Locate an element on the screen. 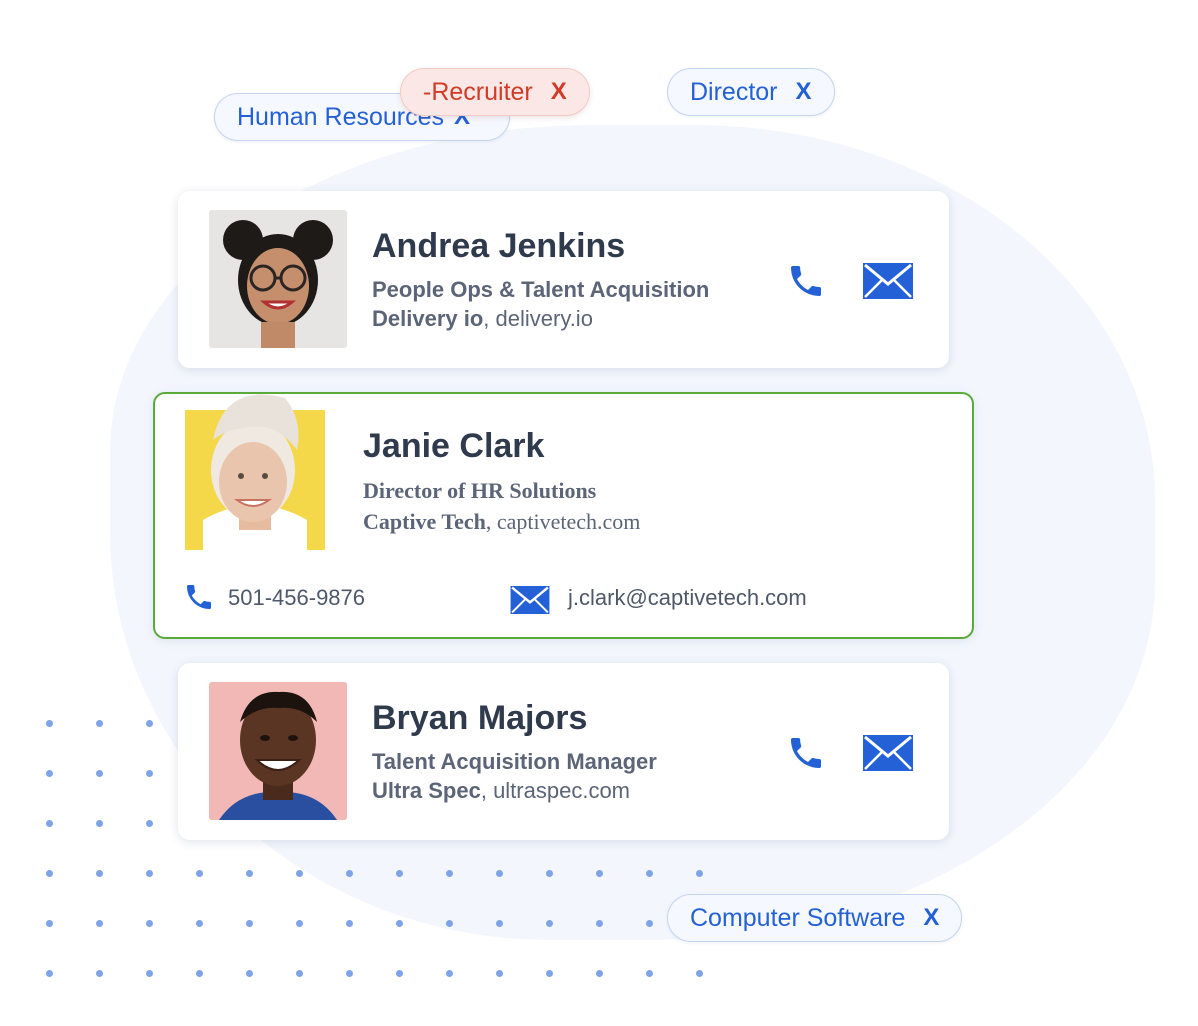 The height and width of the screenshot is (1026, 1198). filter-chip-label: Computer Software is located at coordinates (798, 917).